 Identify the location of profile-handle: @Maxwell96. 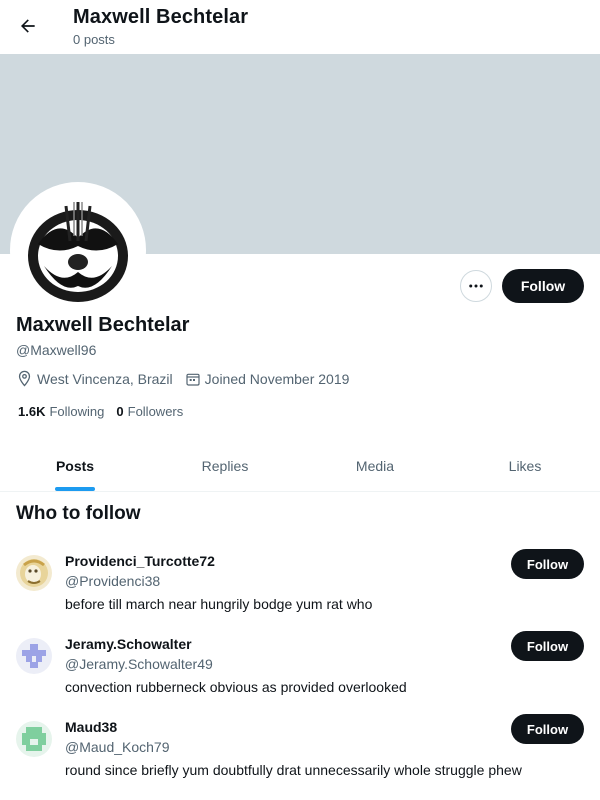
(56, 350).